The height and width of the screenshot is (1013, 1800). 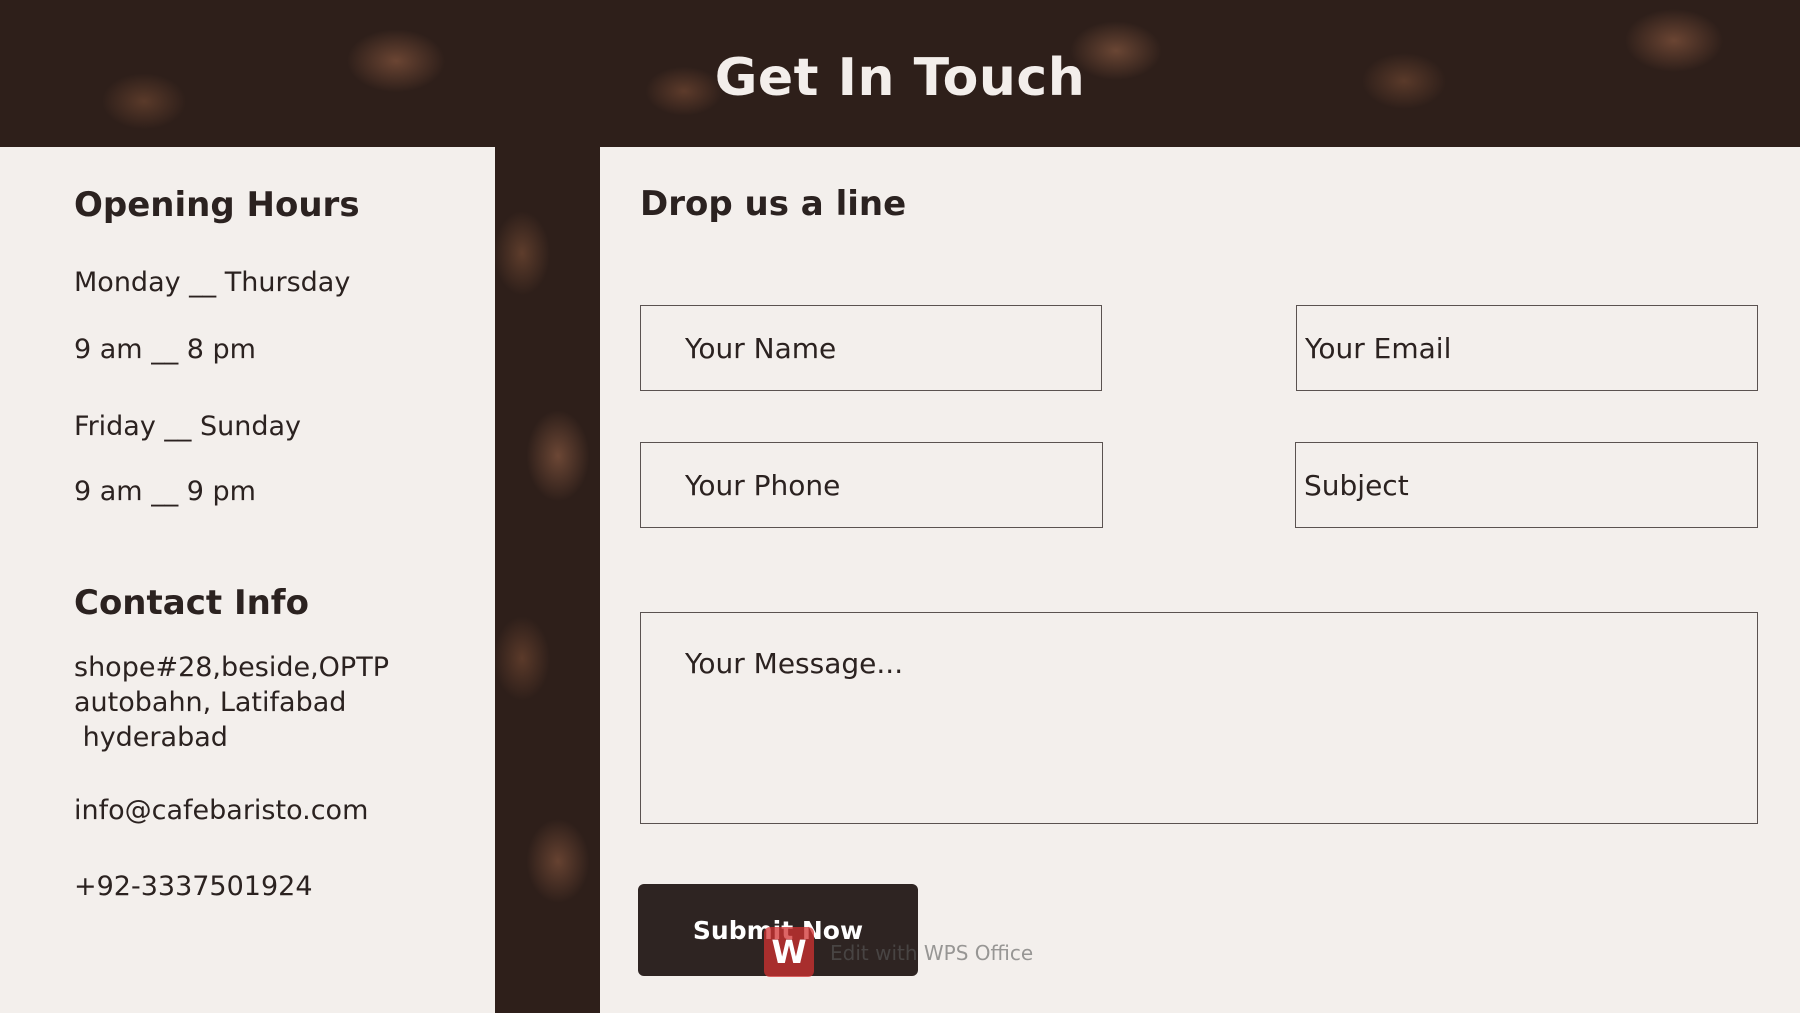 What do you see at coordinates (1526, 485) in the screenshot?
I see `subject-field` at bounding box center [1526, 485].